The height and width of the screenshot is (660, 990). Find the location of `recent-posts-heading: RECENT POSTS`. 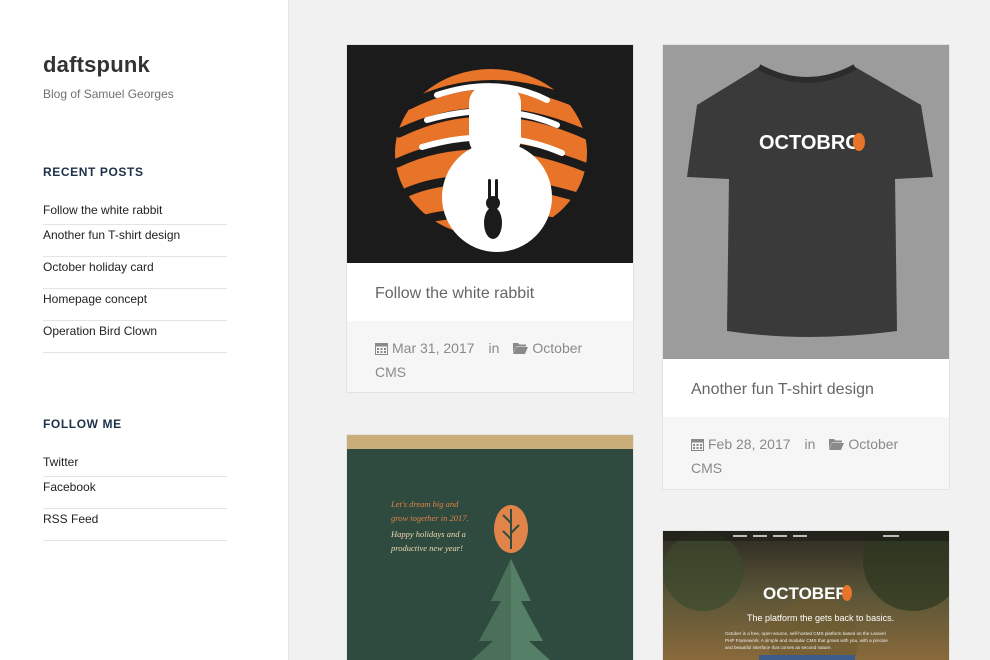

recent-posts-heading: RECENT POSTS is located at coordinates (93, 172).